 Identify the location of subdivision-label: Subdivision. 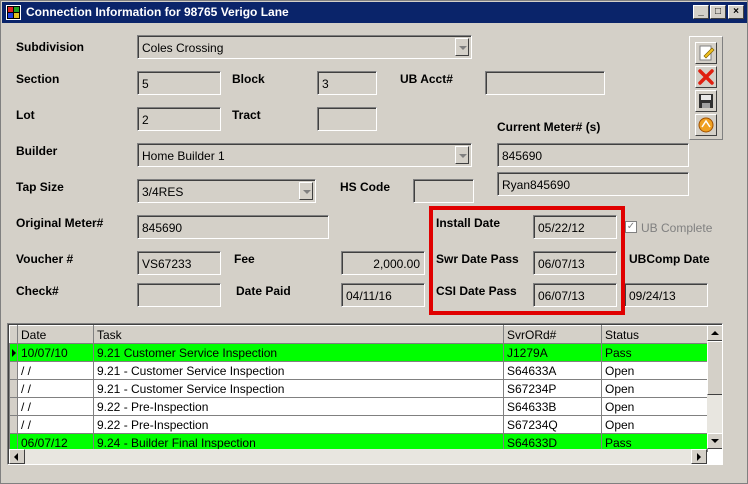
(50, 47).